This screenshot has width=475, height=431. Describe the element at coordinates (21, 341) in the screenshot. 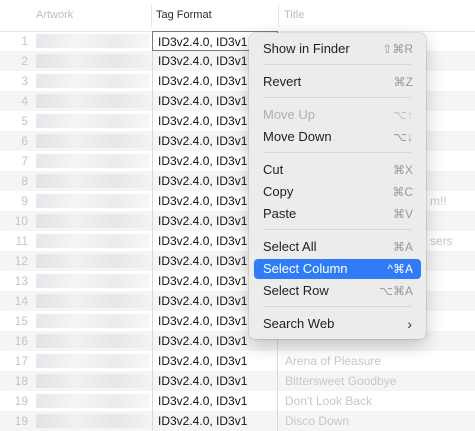

I see `row-number: 16` at that location.